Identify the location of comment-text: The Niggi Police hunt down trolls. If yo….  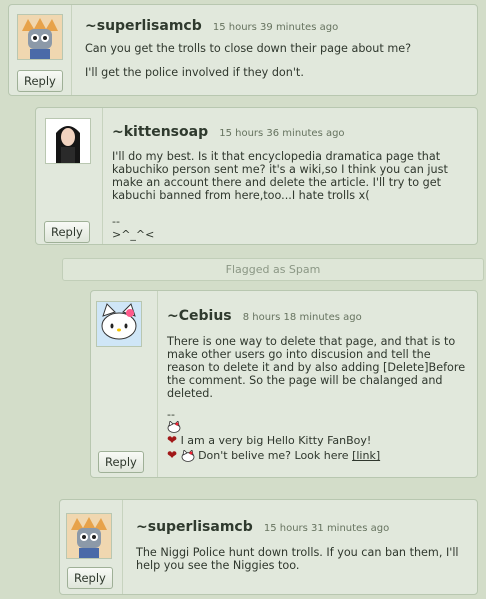
(297, 559).